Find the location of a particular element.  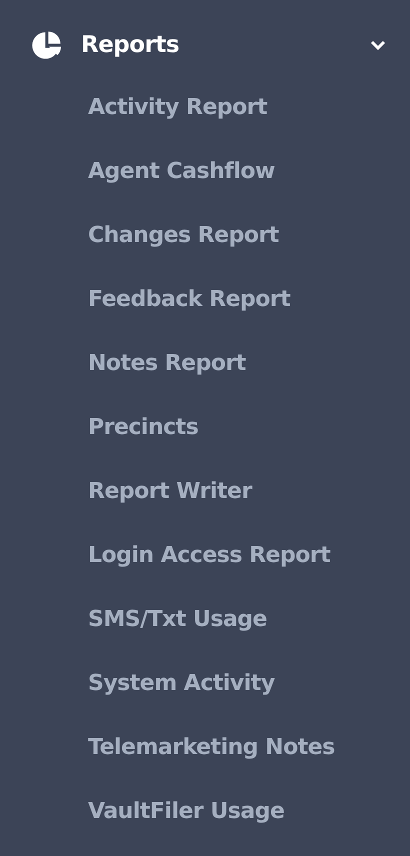

menu-item: Login Access Report is located at coordinates (209, 556).